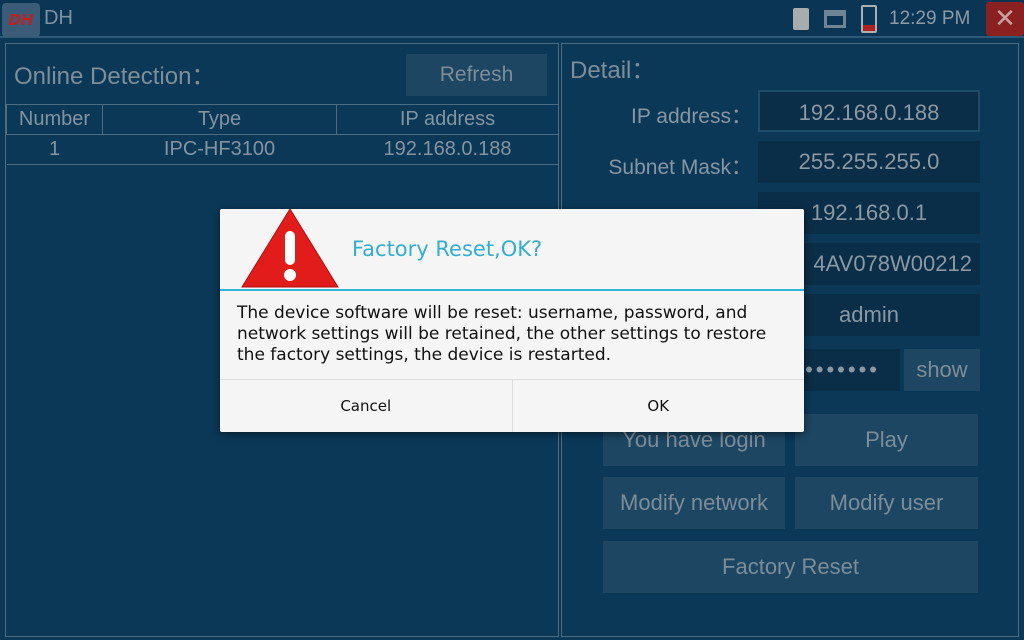 The width and height of the screenshot is (1024, 640). What do you see at coordinates (869, 111) in the screenshot?
I see `ip-field: 192.168.0.188` at bounding box center [869, 111].